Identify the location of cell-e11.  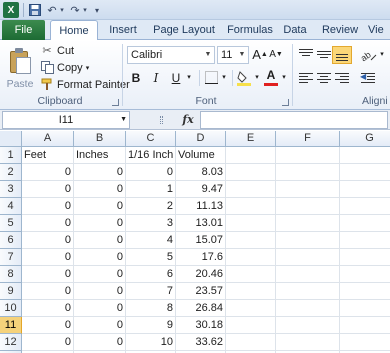
(251, 325).